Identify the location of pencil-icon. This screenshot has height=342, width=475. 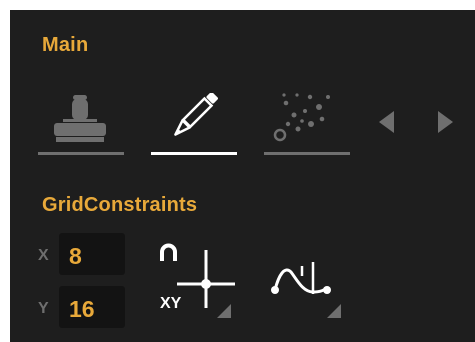
(196, 114).